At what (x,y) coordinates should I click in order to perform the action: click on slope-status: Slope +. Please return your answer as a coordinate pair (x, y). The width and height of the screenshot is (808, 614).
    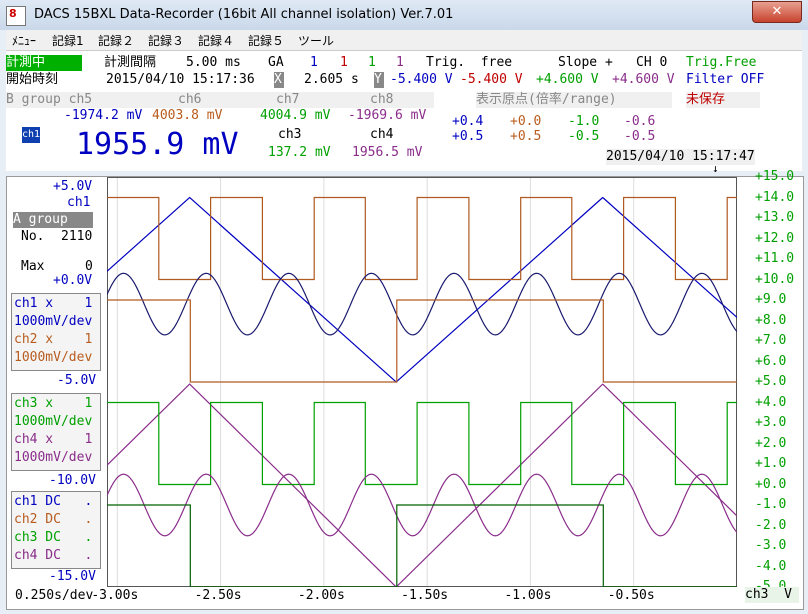
    Looking at the image, I should click on (585, 62).